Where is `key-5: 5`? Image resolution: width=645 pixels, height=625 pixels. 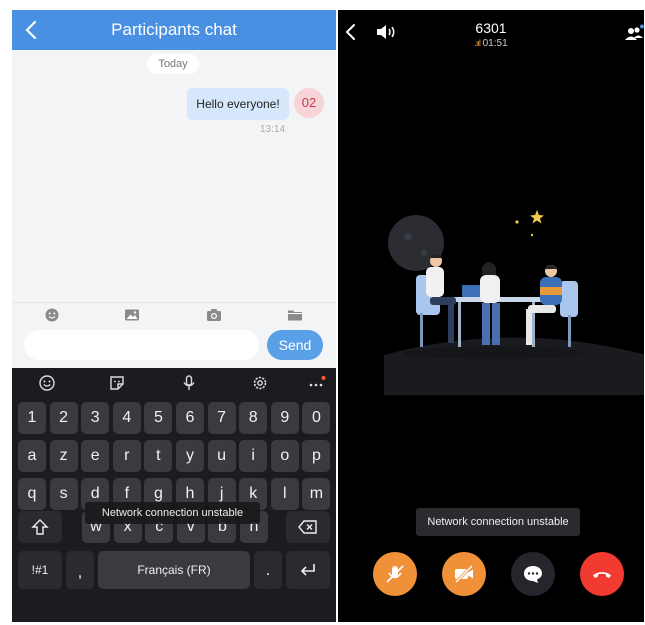
key-5: 5 is located at coordinates (158, 418).